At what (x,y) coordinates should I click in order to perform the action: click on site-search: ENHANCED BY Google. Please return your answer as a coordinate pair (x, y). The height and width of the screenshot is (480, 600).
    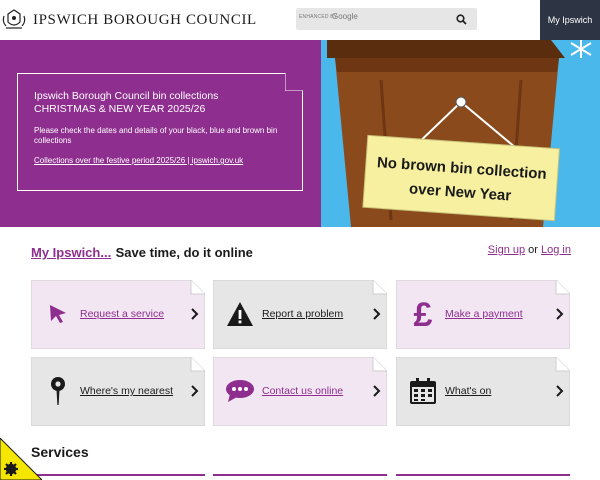
    Looking at the image, I should click on (386, 19).